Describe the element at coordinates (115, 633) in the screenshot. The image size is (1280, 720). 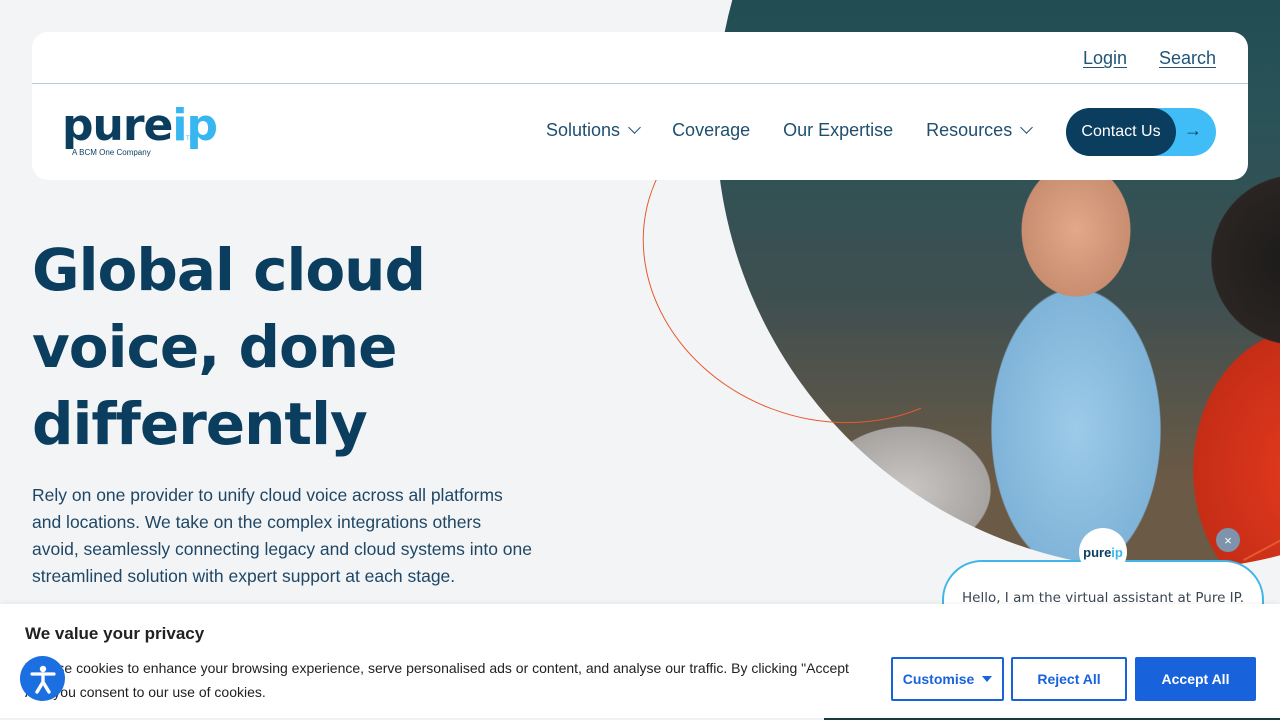
I see `cookie-title: We value your privacy` at that location.